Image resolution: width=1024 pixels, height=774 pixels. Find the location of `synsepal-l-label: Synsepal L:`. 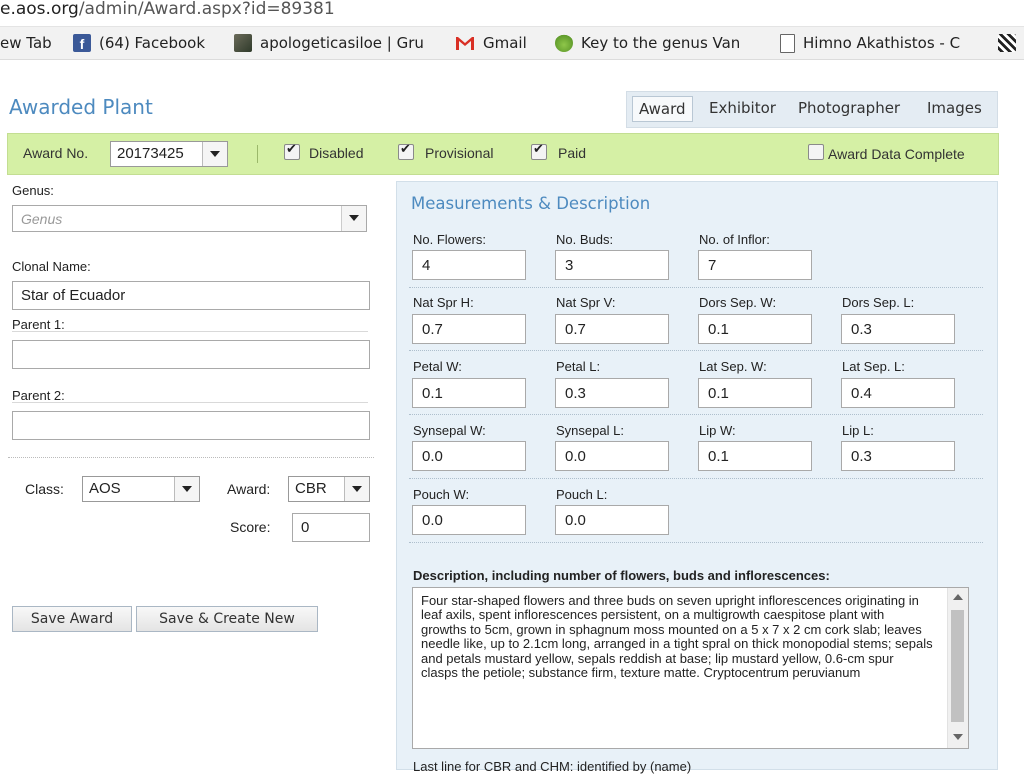

synsepal-l-label: Synsepal L: is located at coordinates (590, 430).